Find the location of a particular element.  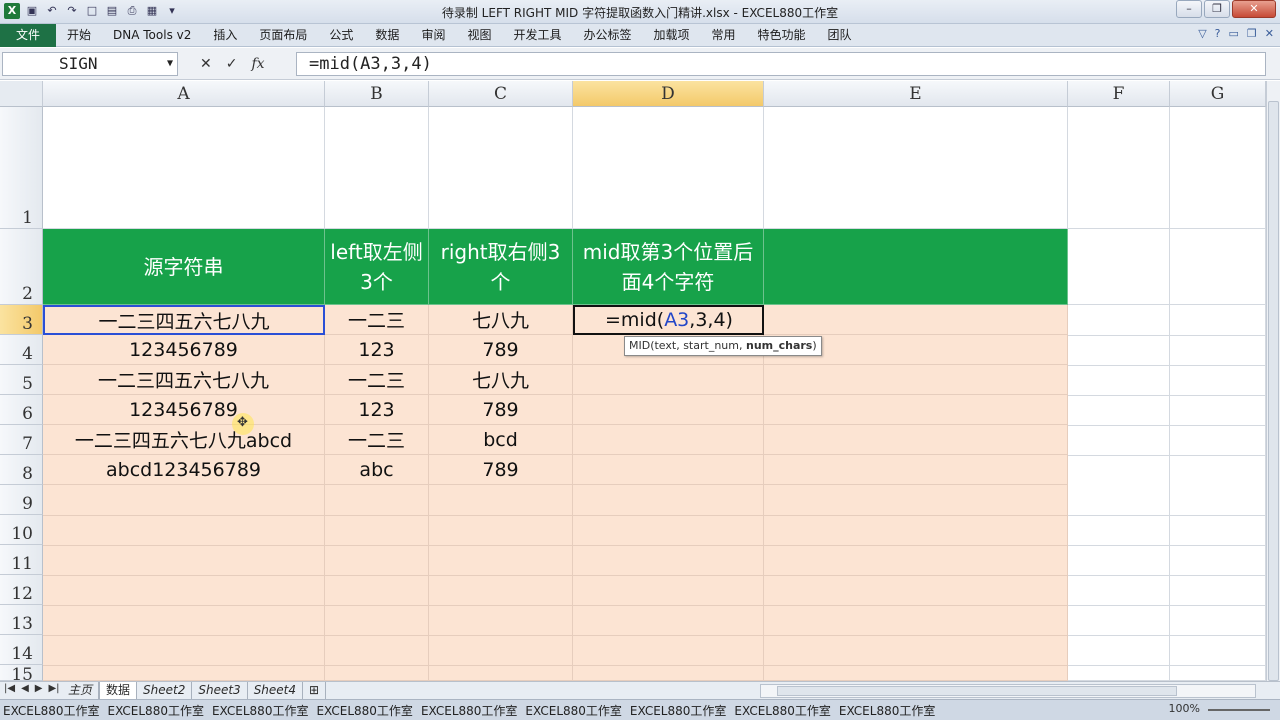

row-header-7: 7 is located at coordinates (21, 440).